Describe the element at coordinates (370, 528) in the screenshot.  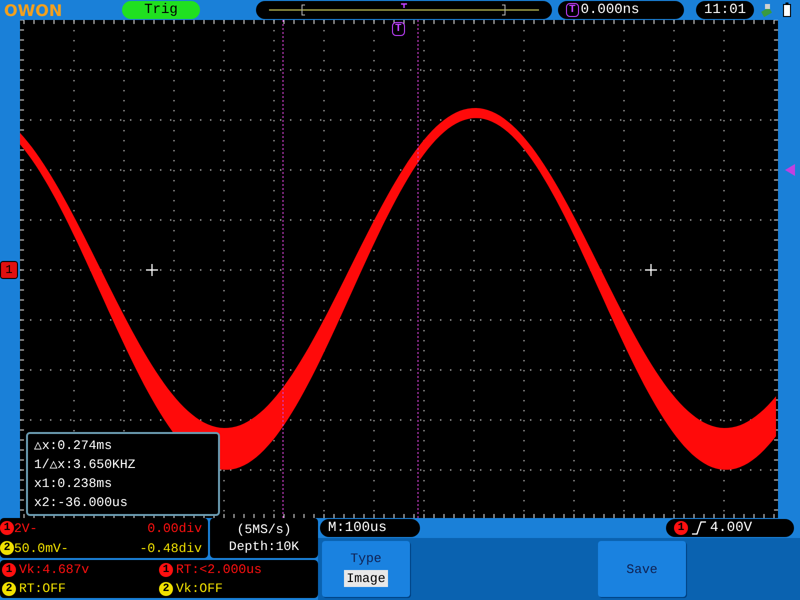
I see `timebase-readout: M:100us` at that location.